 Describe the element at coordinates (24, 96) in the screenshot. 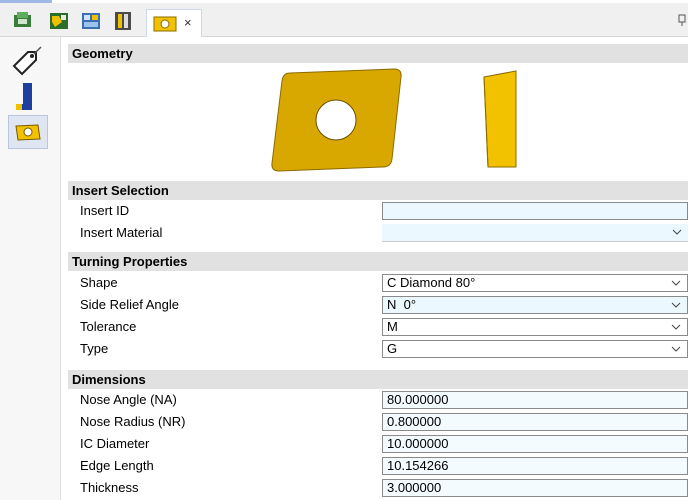

I see `holder-blue-icon` at that location.